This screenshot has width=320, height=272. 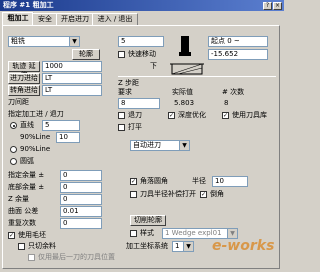 I want to click on window-title: 程序 #1 粗加工, so click(x=28, y=5).